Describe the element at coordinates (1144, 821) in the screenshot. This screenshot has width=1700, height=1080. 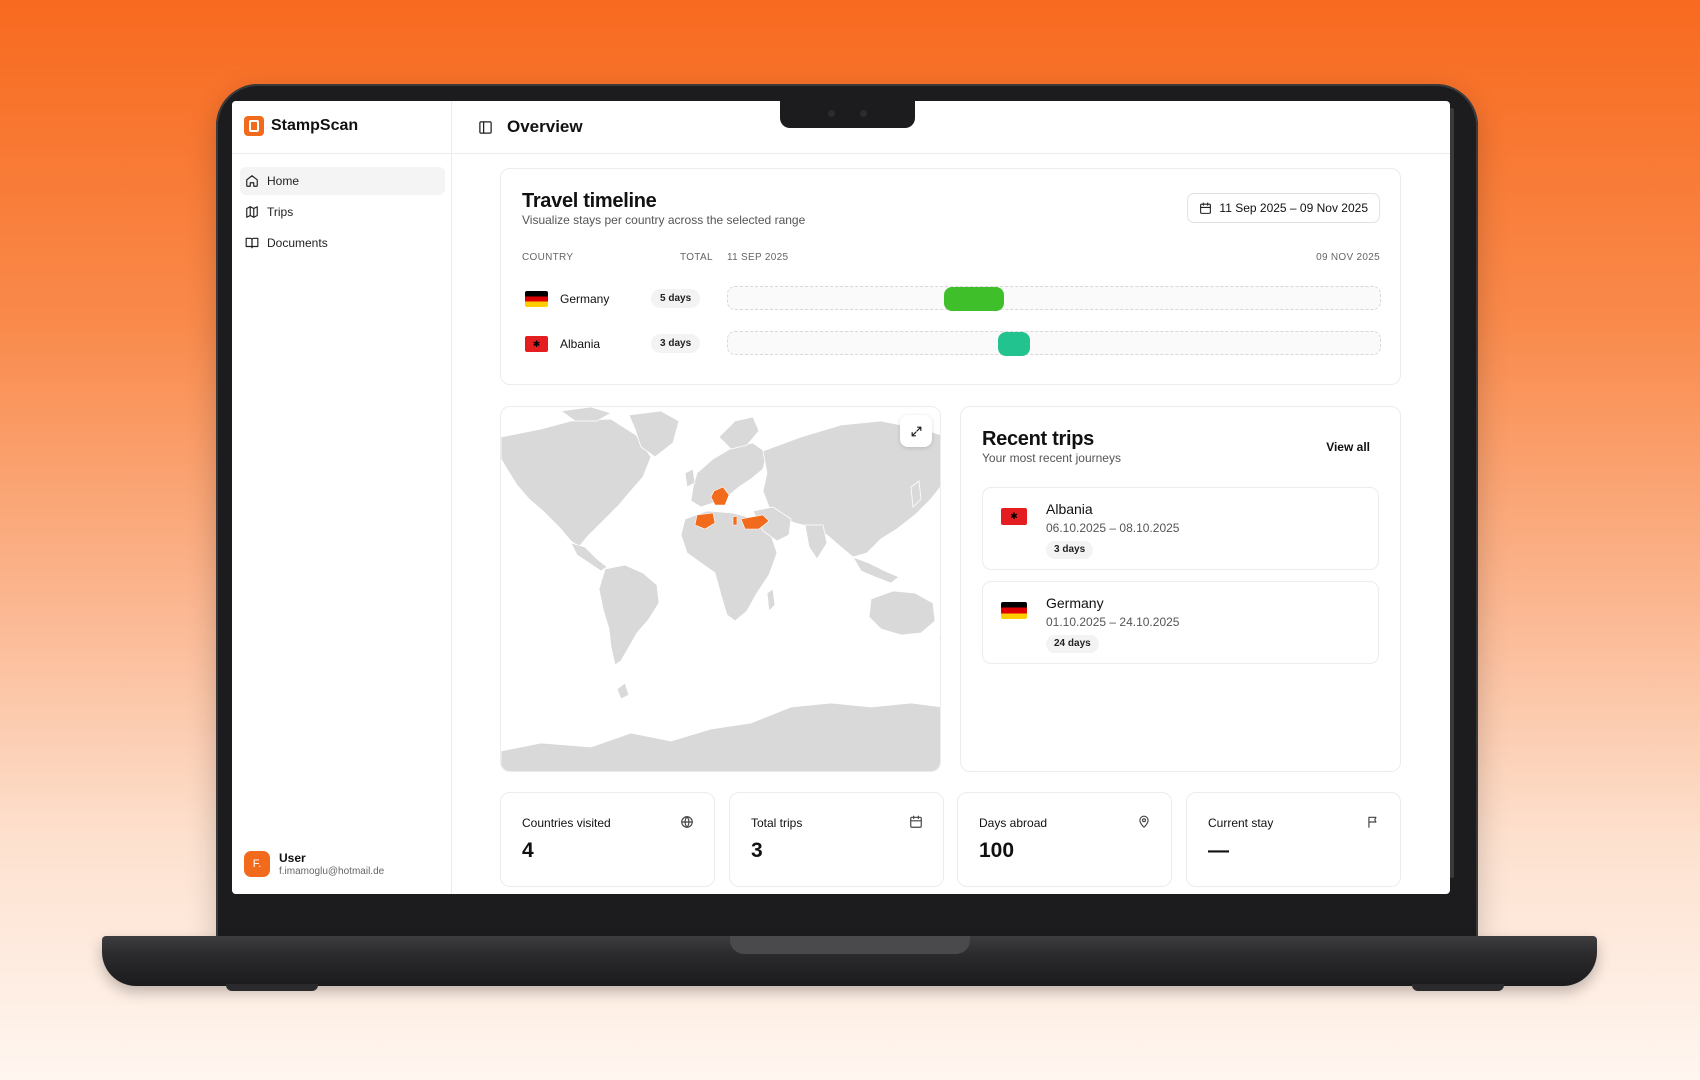
I see `map-pin-icon` at that location.